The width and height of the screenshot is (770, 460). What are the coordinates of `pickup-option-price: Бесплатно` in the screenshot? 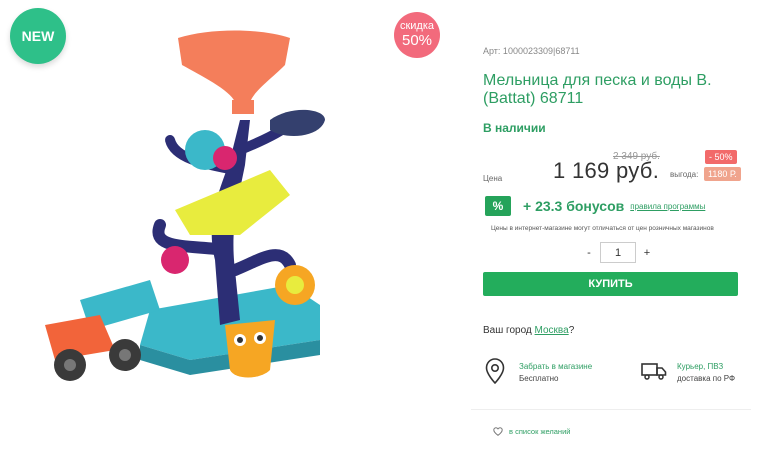 It's located at (539, 378).